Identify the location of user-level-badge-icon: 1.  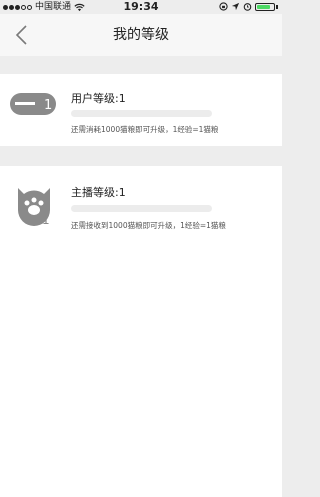
(33, 104).